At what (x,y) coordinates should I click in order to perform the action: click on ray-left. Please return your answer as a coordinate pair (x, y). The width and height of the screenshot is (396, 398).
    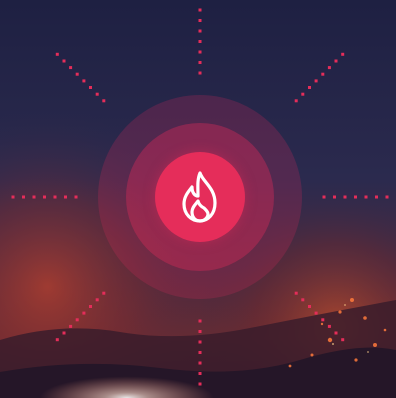
    Looking at the image, I should click on (44, 197).